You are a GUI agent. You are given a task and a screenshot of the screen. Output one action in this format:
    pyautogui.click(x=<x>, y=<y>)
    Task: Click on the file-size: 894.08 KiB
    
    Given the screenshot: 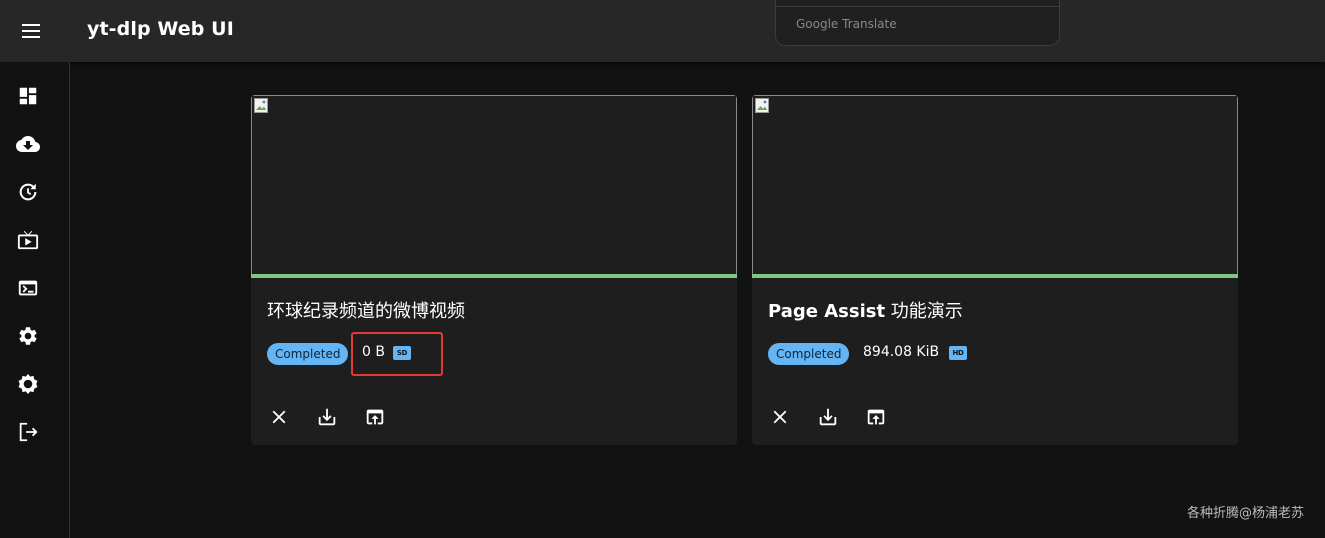 What is the action you would take?
    pyautogui.click(x=901, y=352)
    